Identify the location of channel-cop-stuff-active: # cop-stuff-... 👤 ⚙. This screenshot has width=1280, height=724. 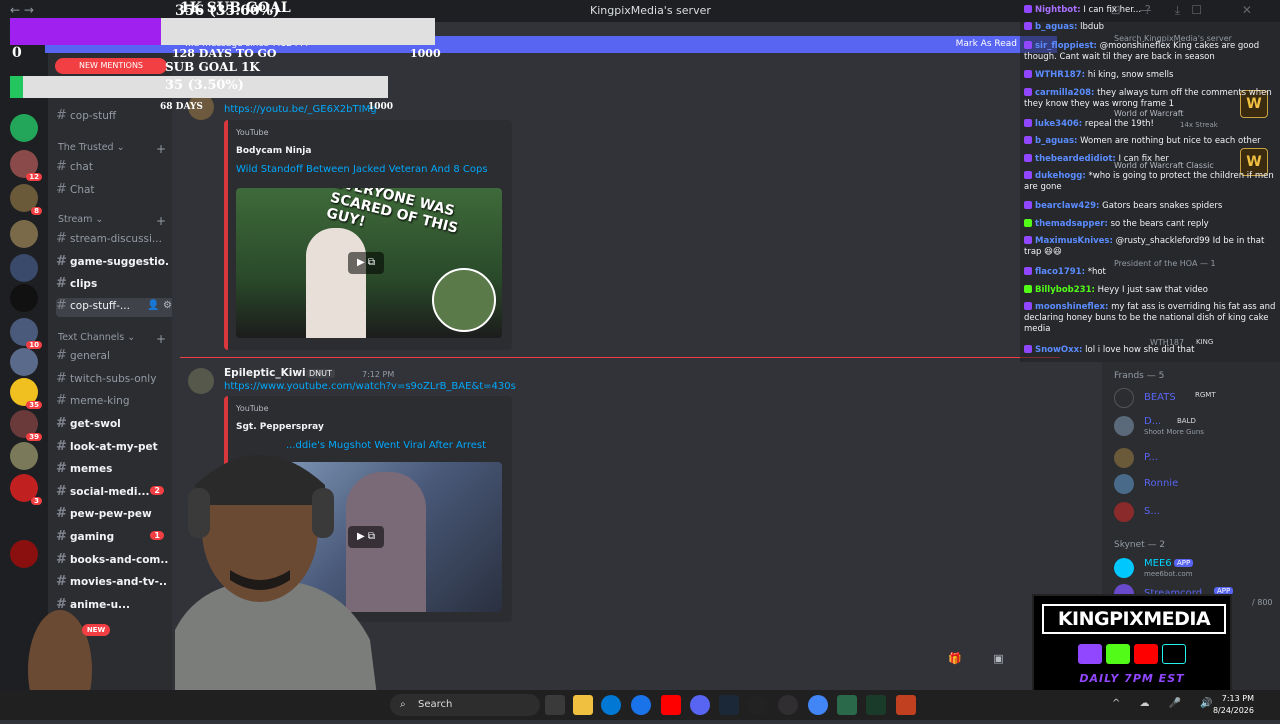
(116, 307).